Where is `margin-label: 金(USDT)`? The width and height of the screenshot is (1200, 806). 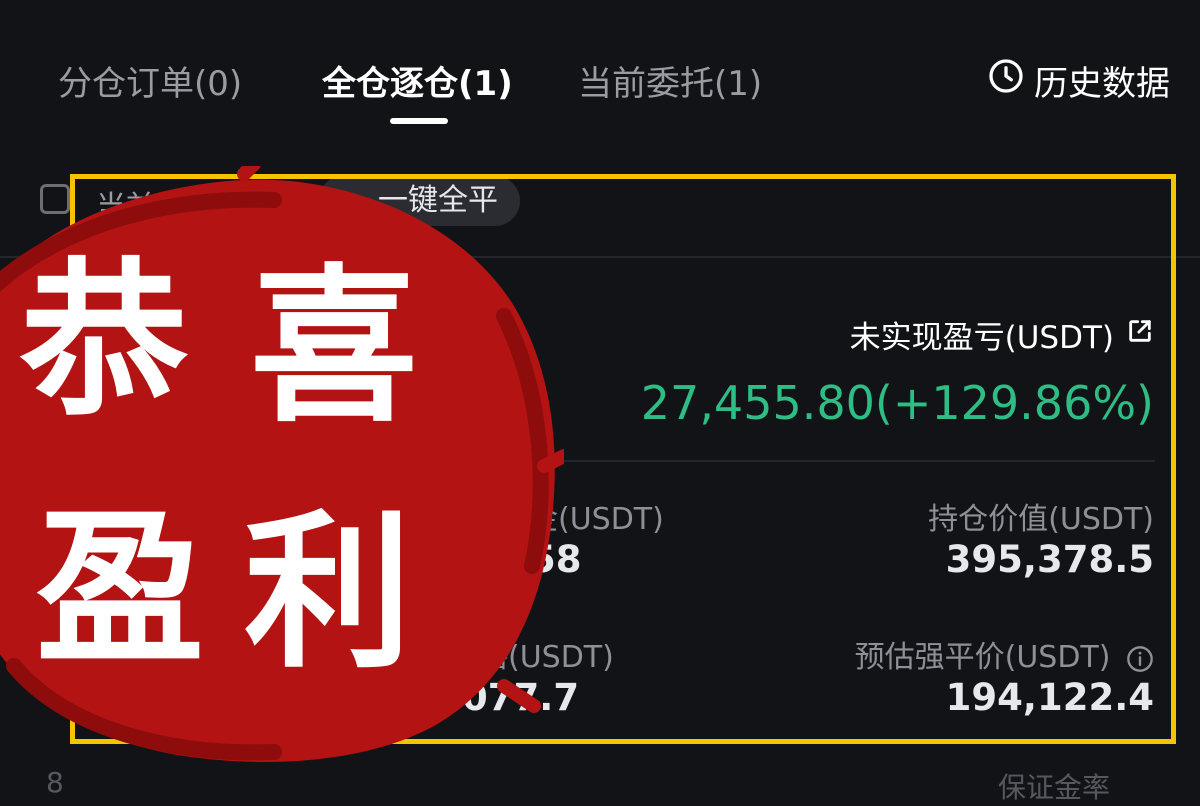 margin-label: 金(USDT) is located at coordinates (596, 519).